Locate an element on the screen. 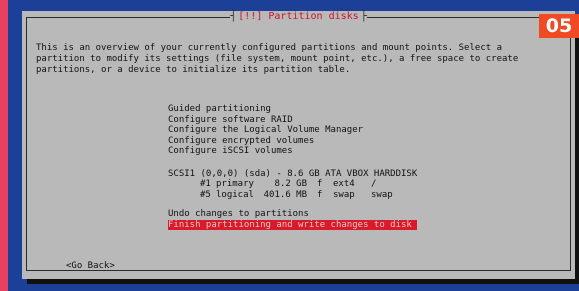  partition-size: 401.6 MB is located at coordinates (285, 194).